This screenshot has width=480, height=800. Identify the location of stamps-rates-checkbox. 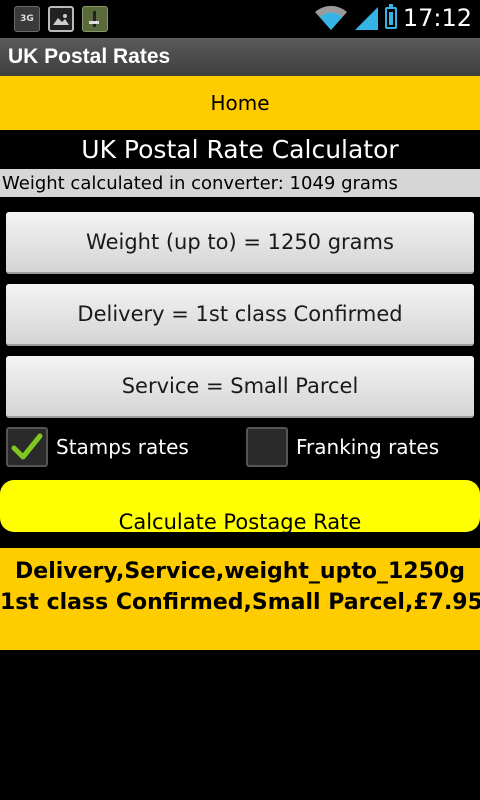
(27, 447).